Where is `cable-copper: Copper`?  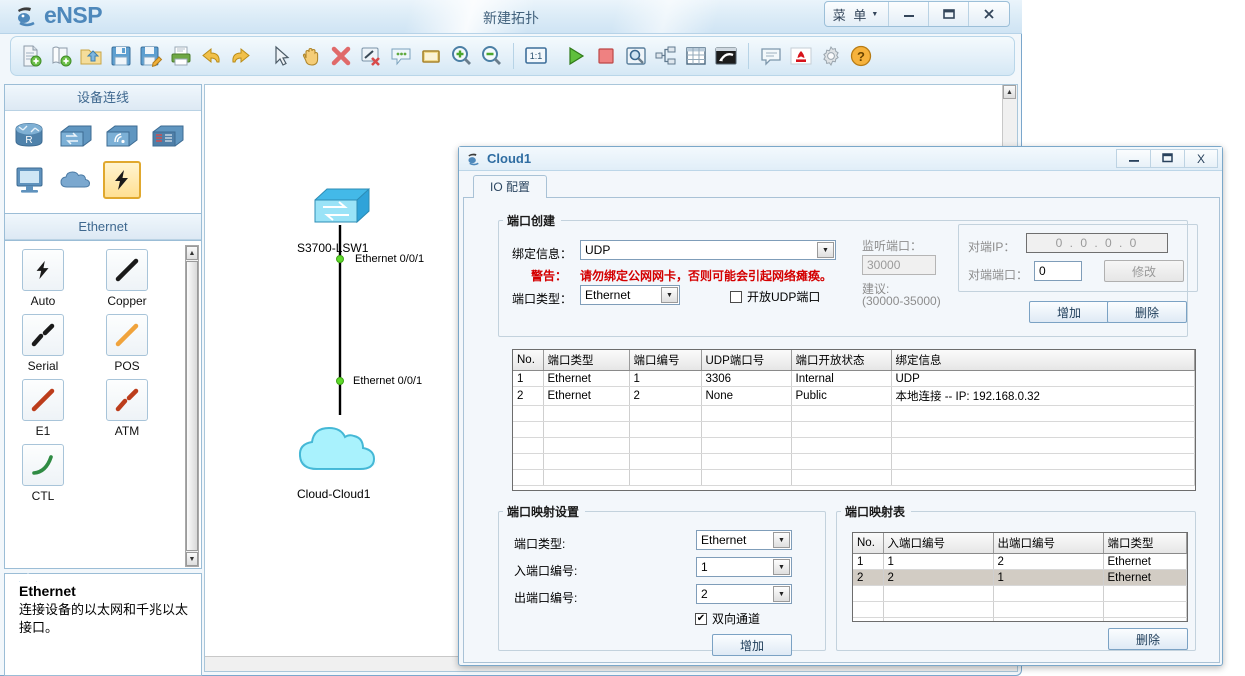 cable-copper: Copper is located at coordinates (127, 278).